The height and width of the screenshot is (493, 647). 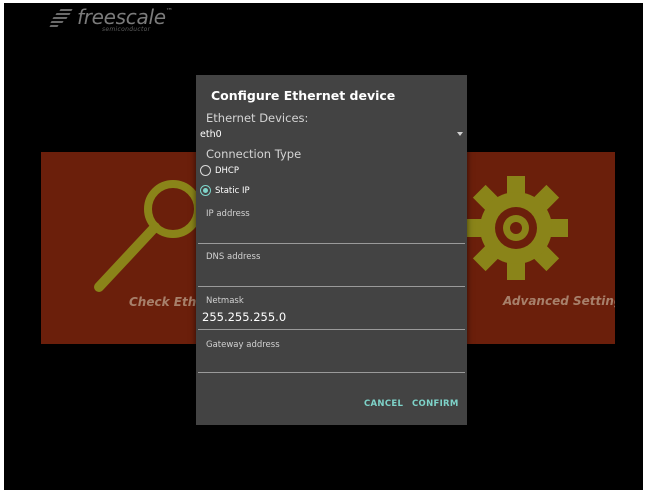 I want to click on radio-static-ip: Static IP, so click(x=225, y=190).